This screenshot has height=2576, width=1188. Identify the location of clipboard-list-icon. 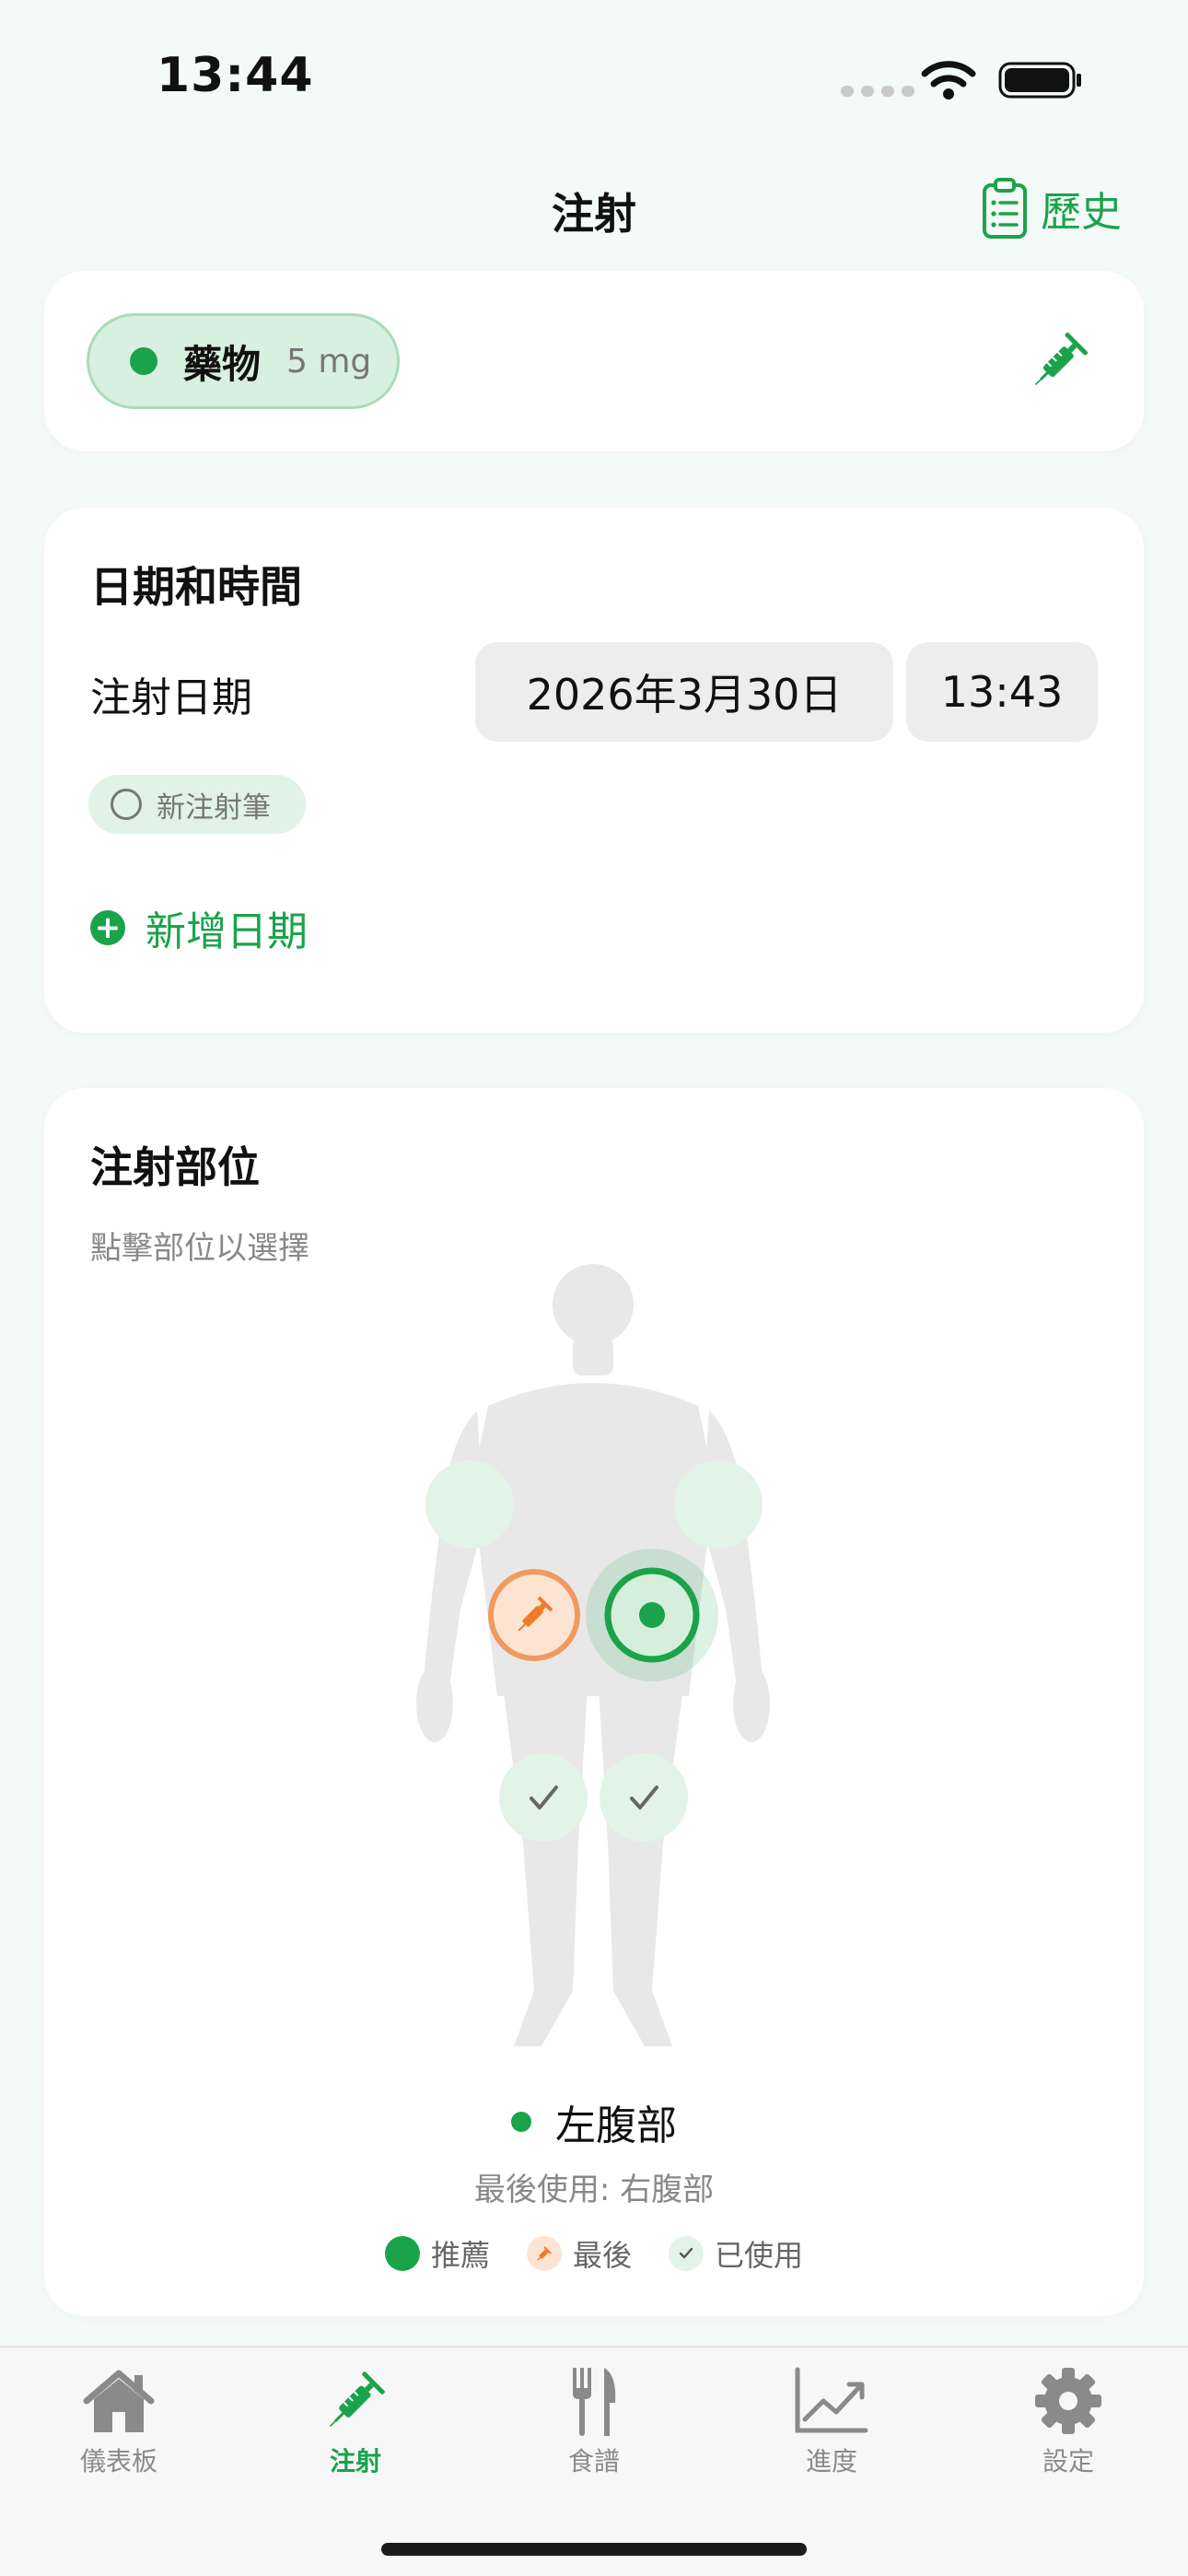
(1005, 208).